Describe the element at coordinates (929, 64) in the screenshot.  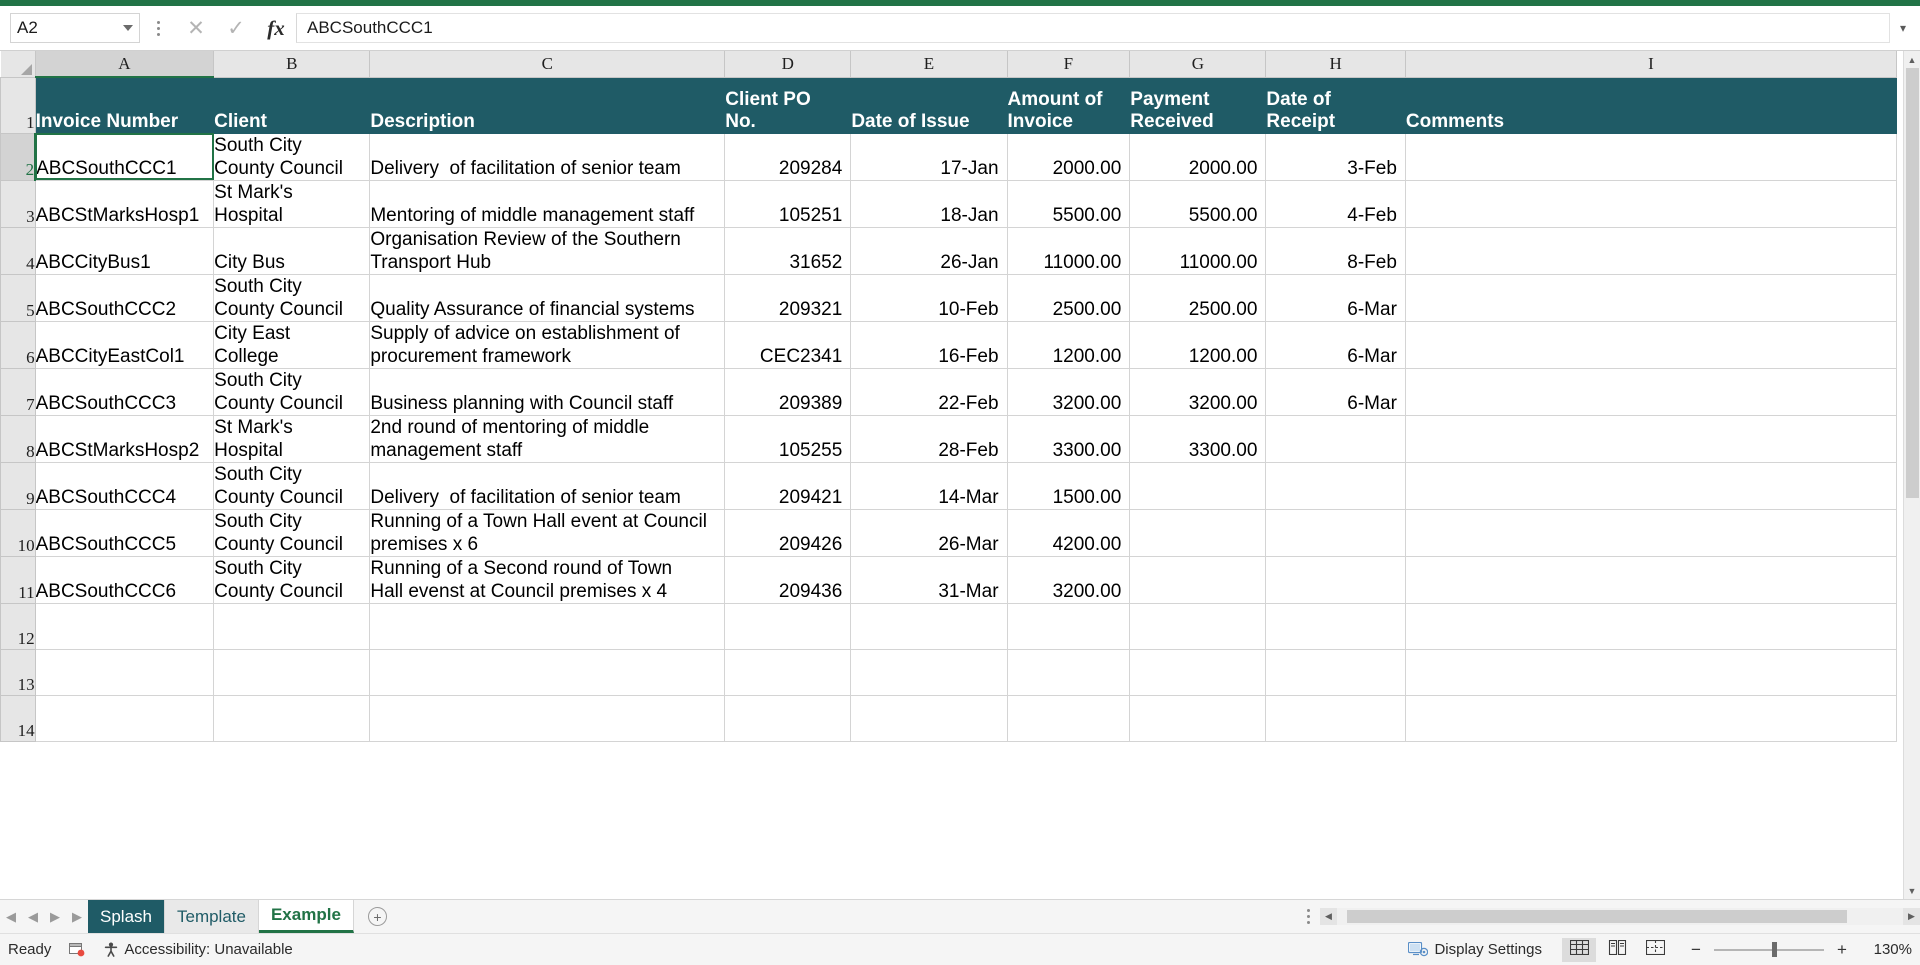
I see `column-header-e: E` at that location.